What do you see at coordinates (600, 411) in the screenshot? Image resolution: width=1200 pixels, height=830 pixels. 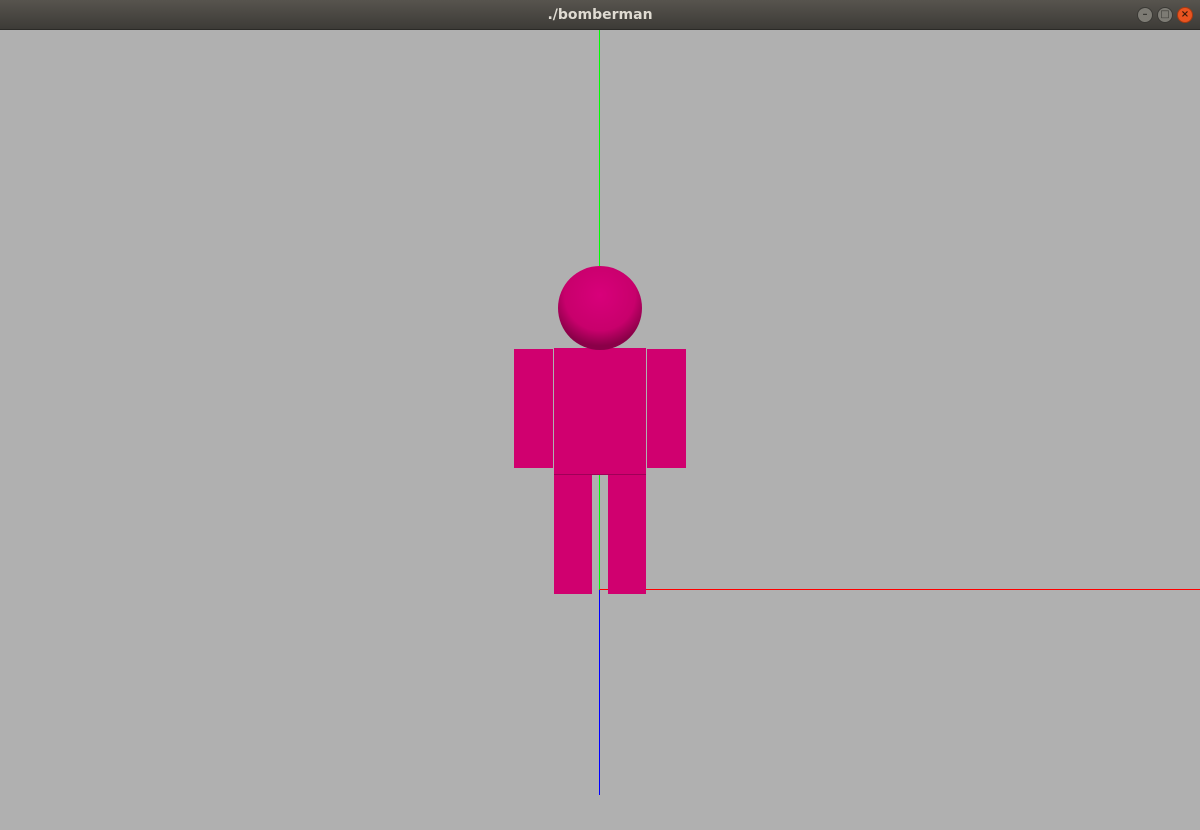 I see `player-torso` at bounding box center [600, 411].